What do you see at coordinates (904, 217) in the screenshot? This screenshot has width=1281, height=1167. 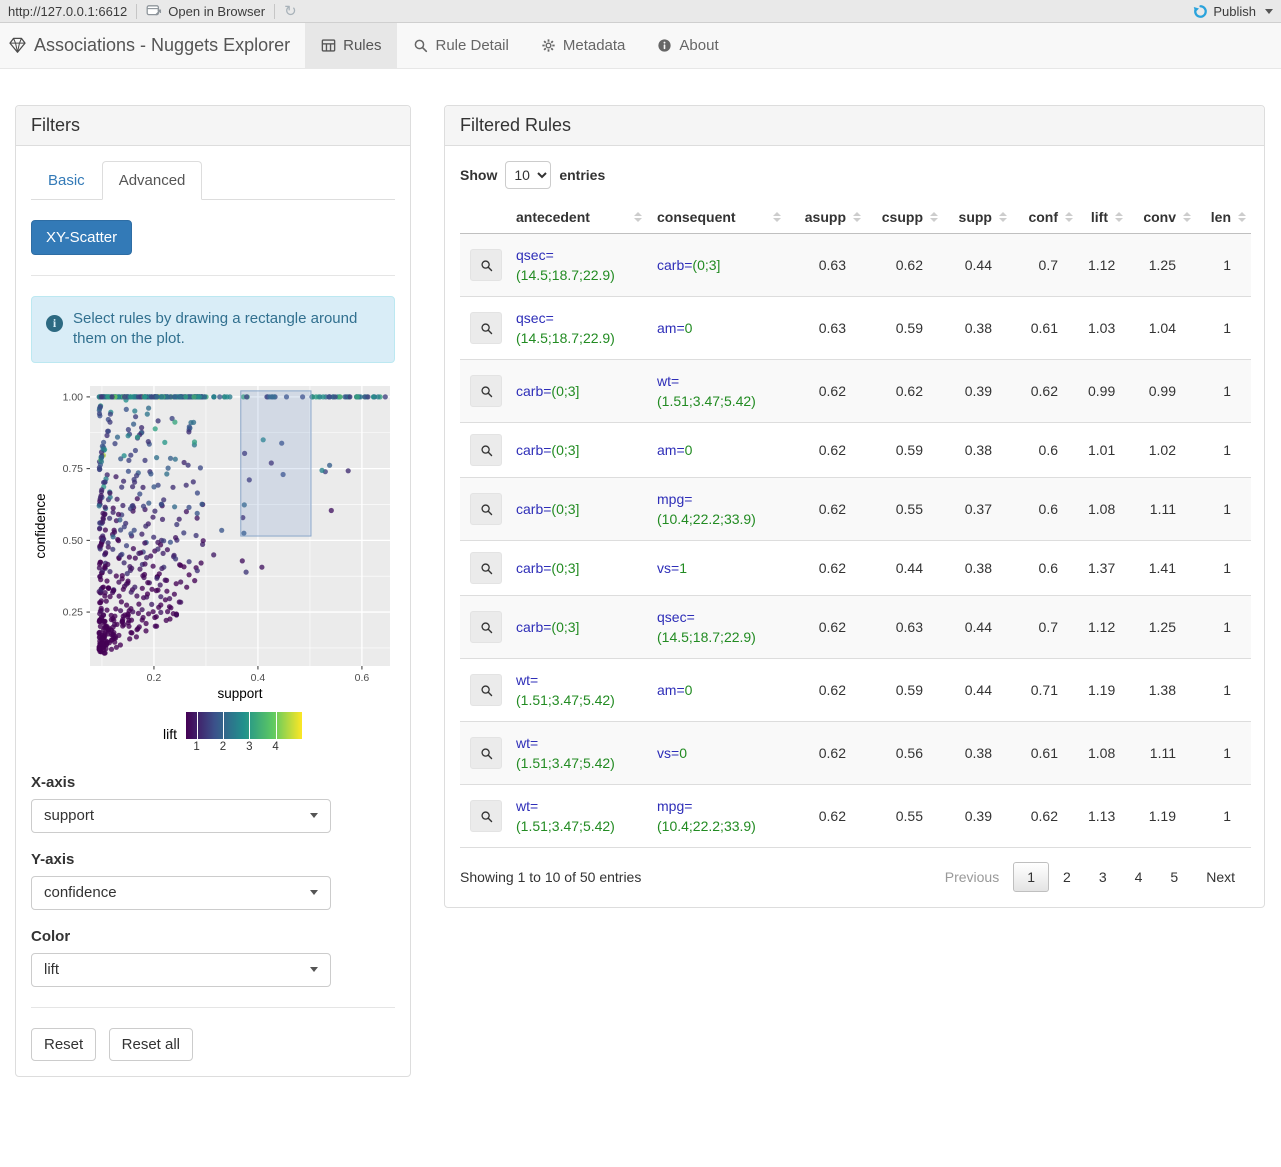 I see `column-header-csupp: csupp` at bounding box center [904, 217].